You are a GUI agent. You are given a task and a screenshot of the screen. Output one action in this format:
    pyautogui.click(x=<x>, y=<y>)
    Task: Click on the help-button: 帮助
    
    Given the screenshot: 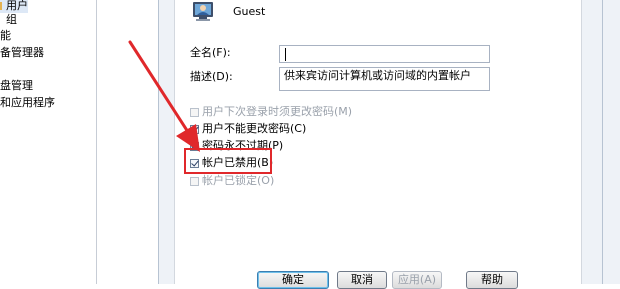 What is the action you would take?
    pyautogui.click(x=492, y=280)
    